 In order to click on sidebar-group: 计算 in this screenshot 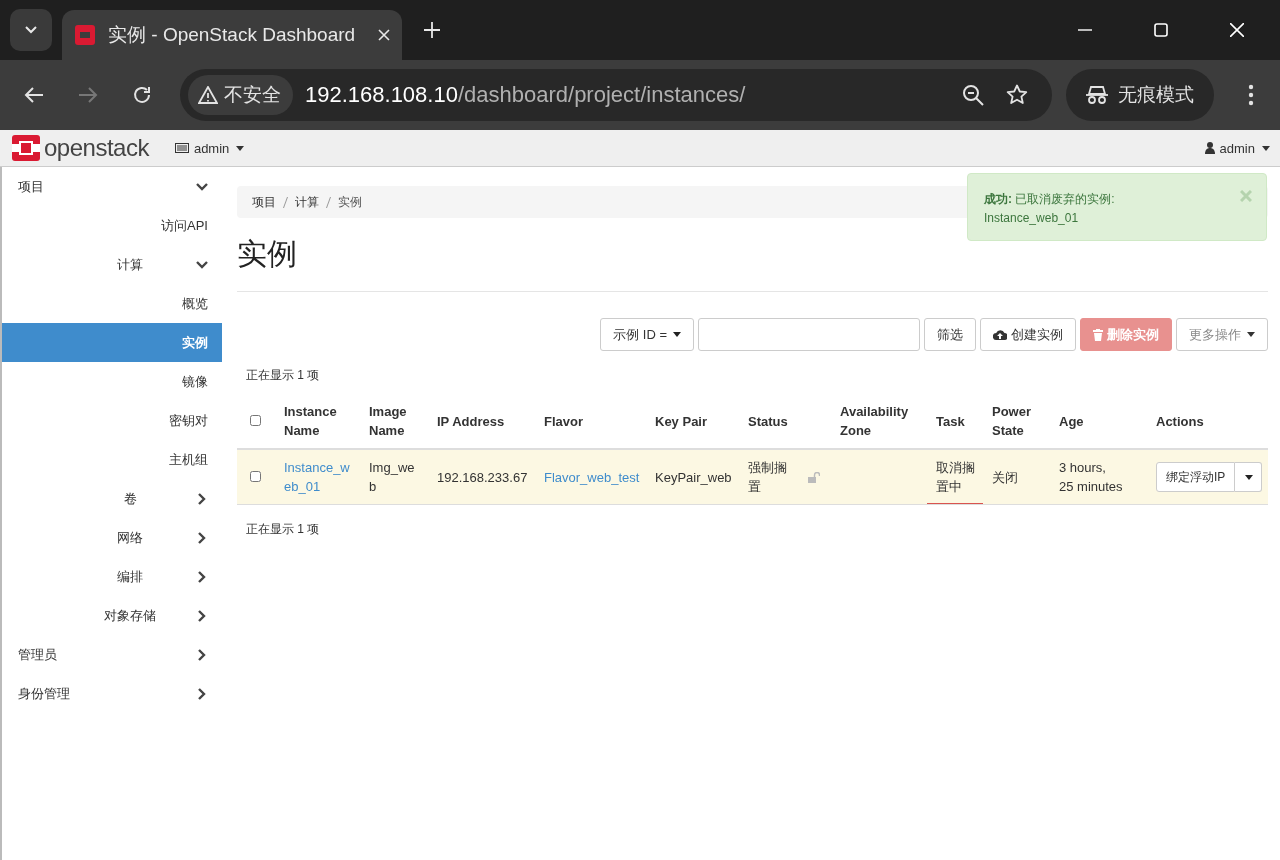, I will do `click(112, 264)`.